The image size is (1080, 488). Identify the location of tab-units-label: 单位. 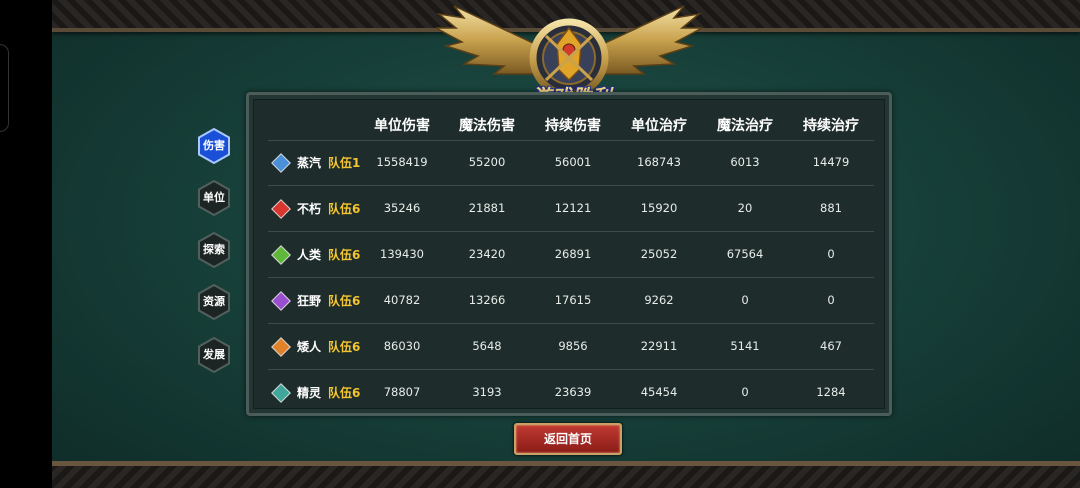
(214, 197).